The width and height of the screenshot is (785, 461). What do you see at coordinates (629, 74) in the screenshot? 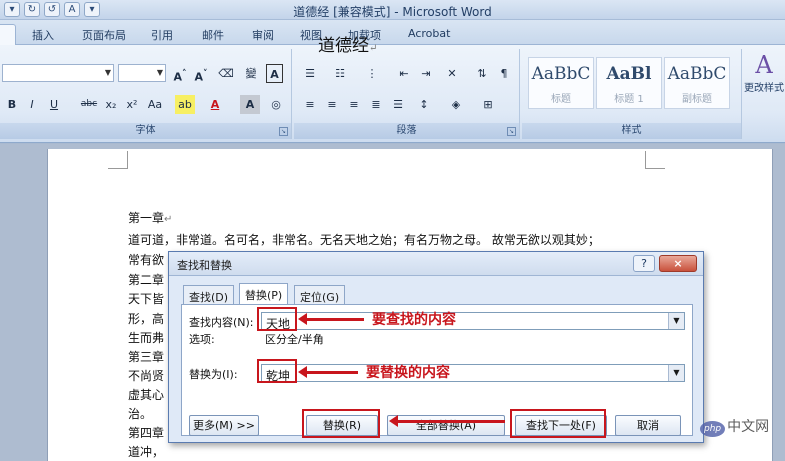
I see `style-sample: AaBl` at bounding box center [629, 74].